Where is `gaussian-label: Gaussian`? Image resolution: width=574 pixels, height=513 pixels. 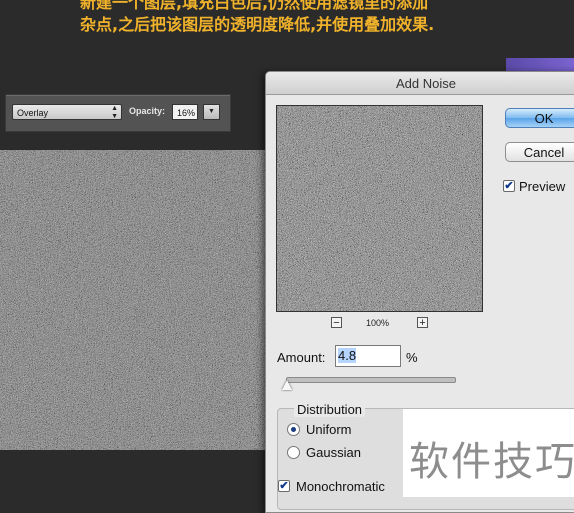
gaussian-label: Gaussian is located at coordinates (333, 452).